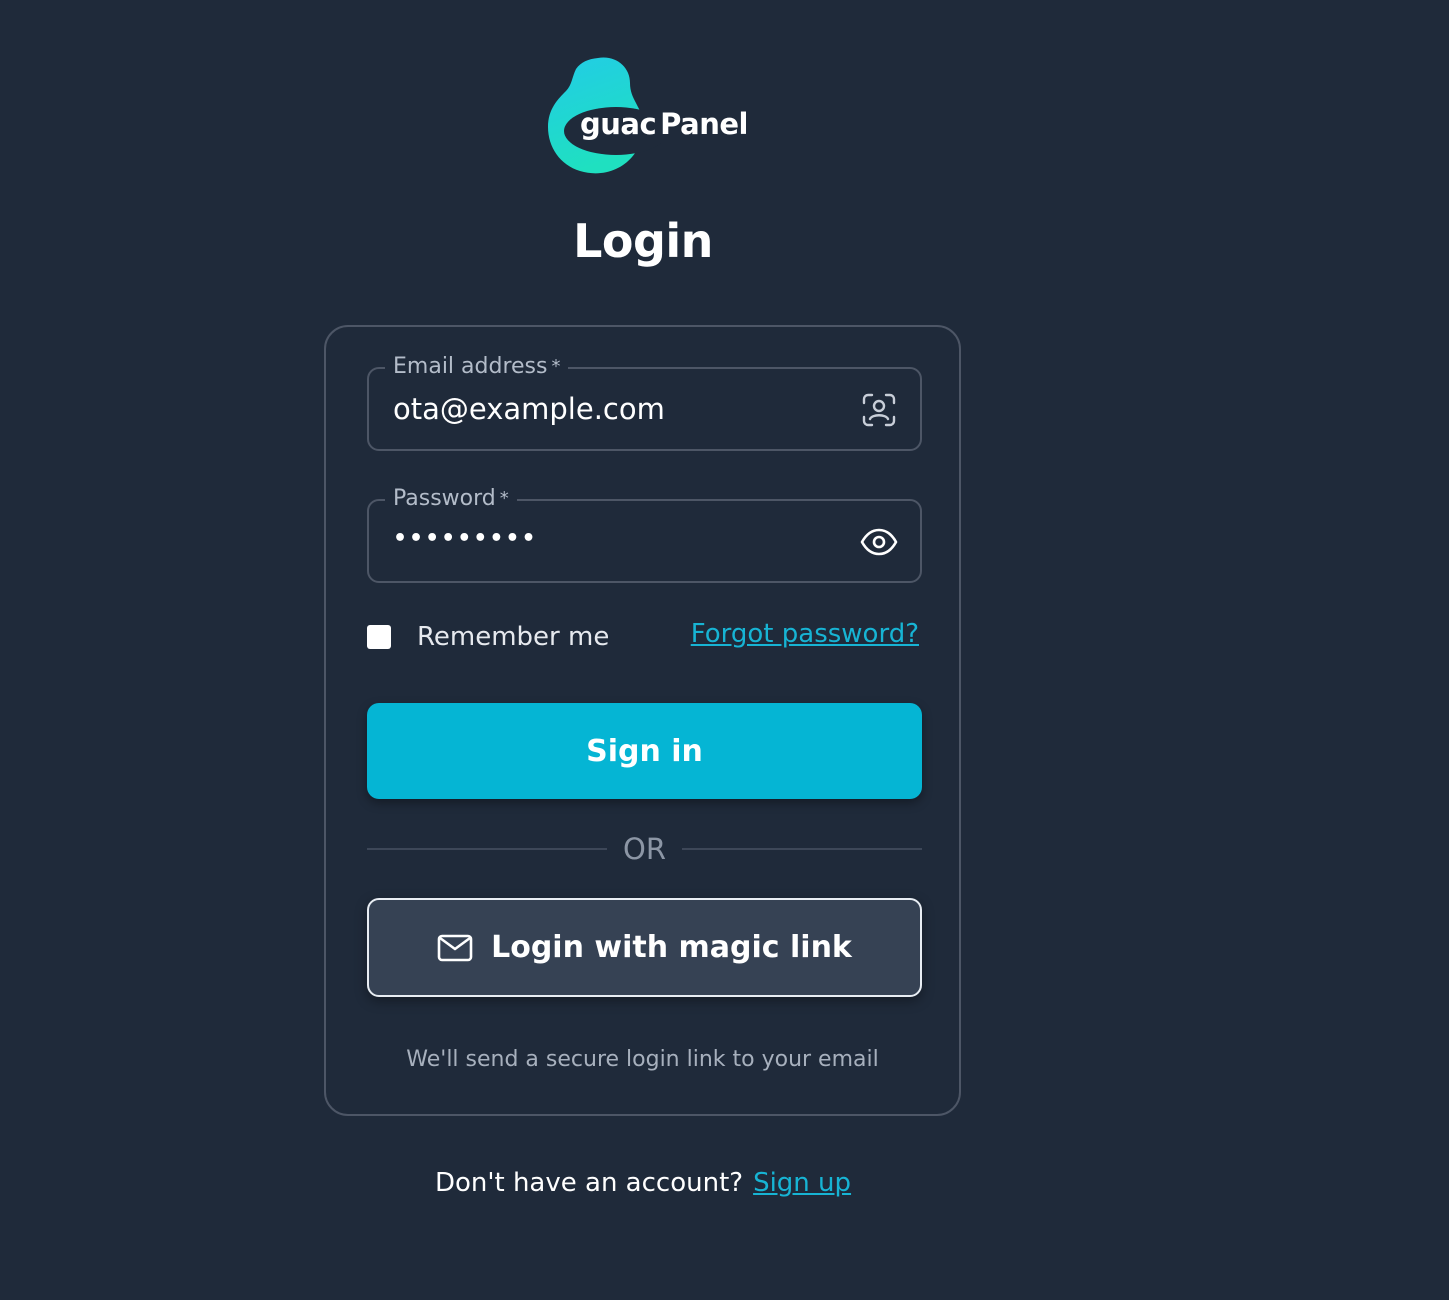  Describe the element at coordinates (704, 124) in the screenshot. I see `brand-name-part2: Panel` at that location.